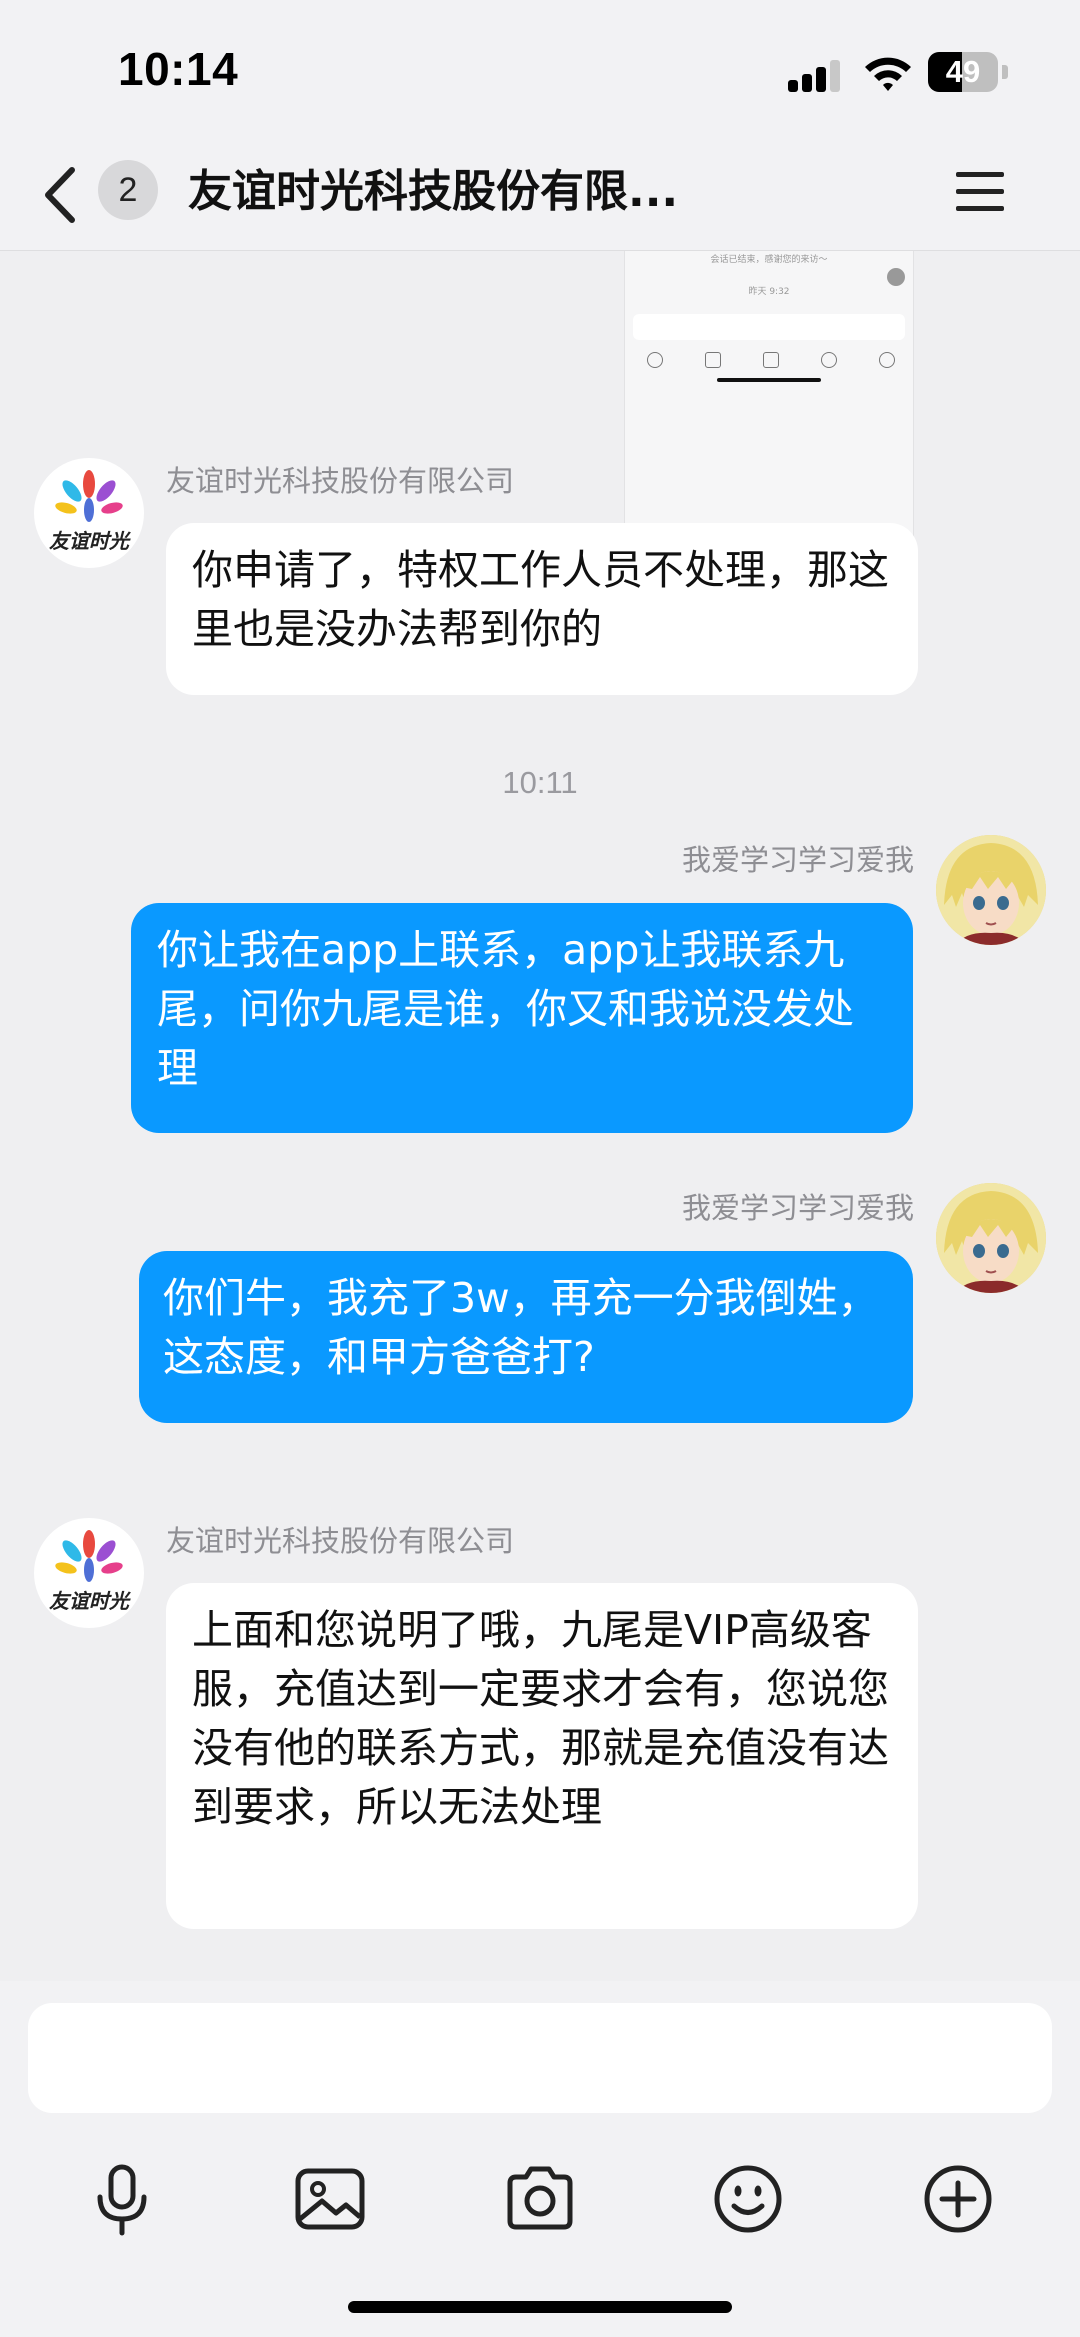 The height and width of the screenshot is (2337, 1080). What do you see at coordinates (540, 2199) in the screenshot?
I see `camera-icon` at bounding box center [540, 2199].